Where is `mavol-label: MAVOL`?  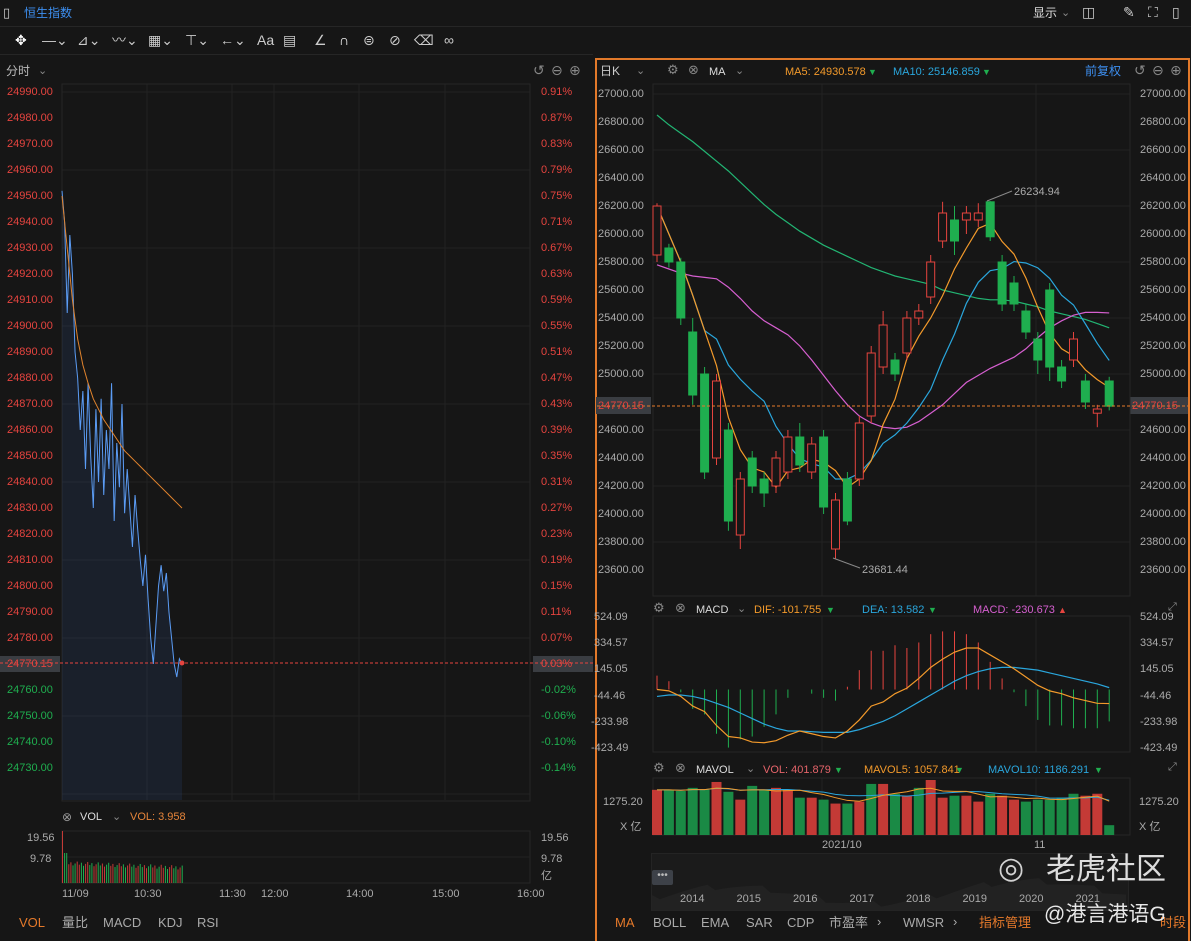
mavol-label: MAVOL is located at coordinates (715, 770).